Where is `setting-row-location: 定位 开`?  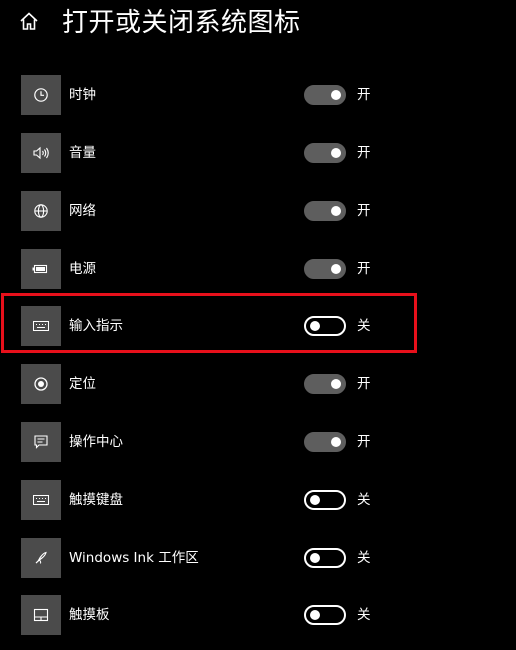
setting-row-location: 定位 开 is located at coordinates (258, 384).